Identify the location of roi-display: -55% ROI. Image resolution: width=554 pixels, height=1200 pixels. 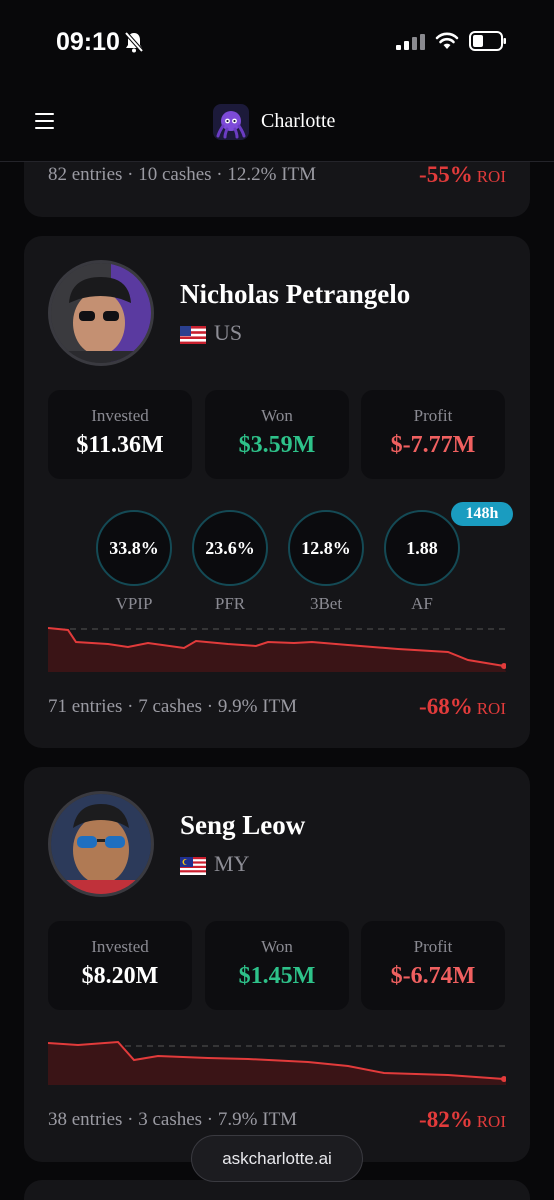
(462, 175).